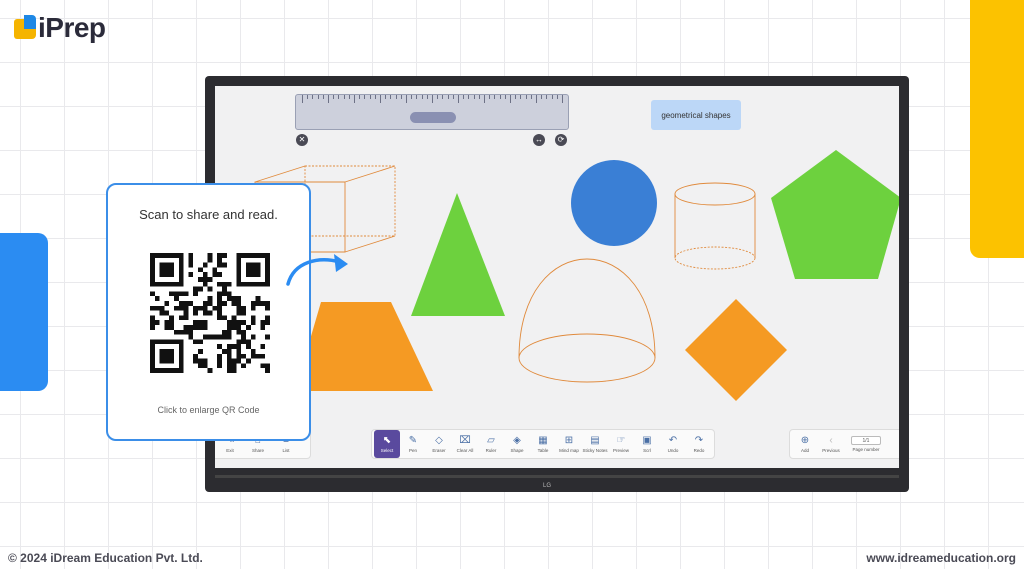 The image size is (1024, 569). What do you see at coordinates (595, 450) in the screenshot?
I see `tool-label: Sticky Notes` at bounding box center [595, 450].